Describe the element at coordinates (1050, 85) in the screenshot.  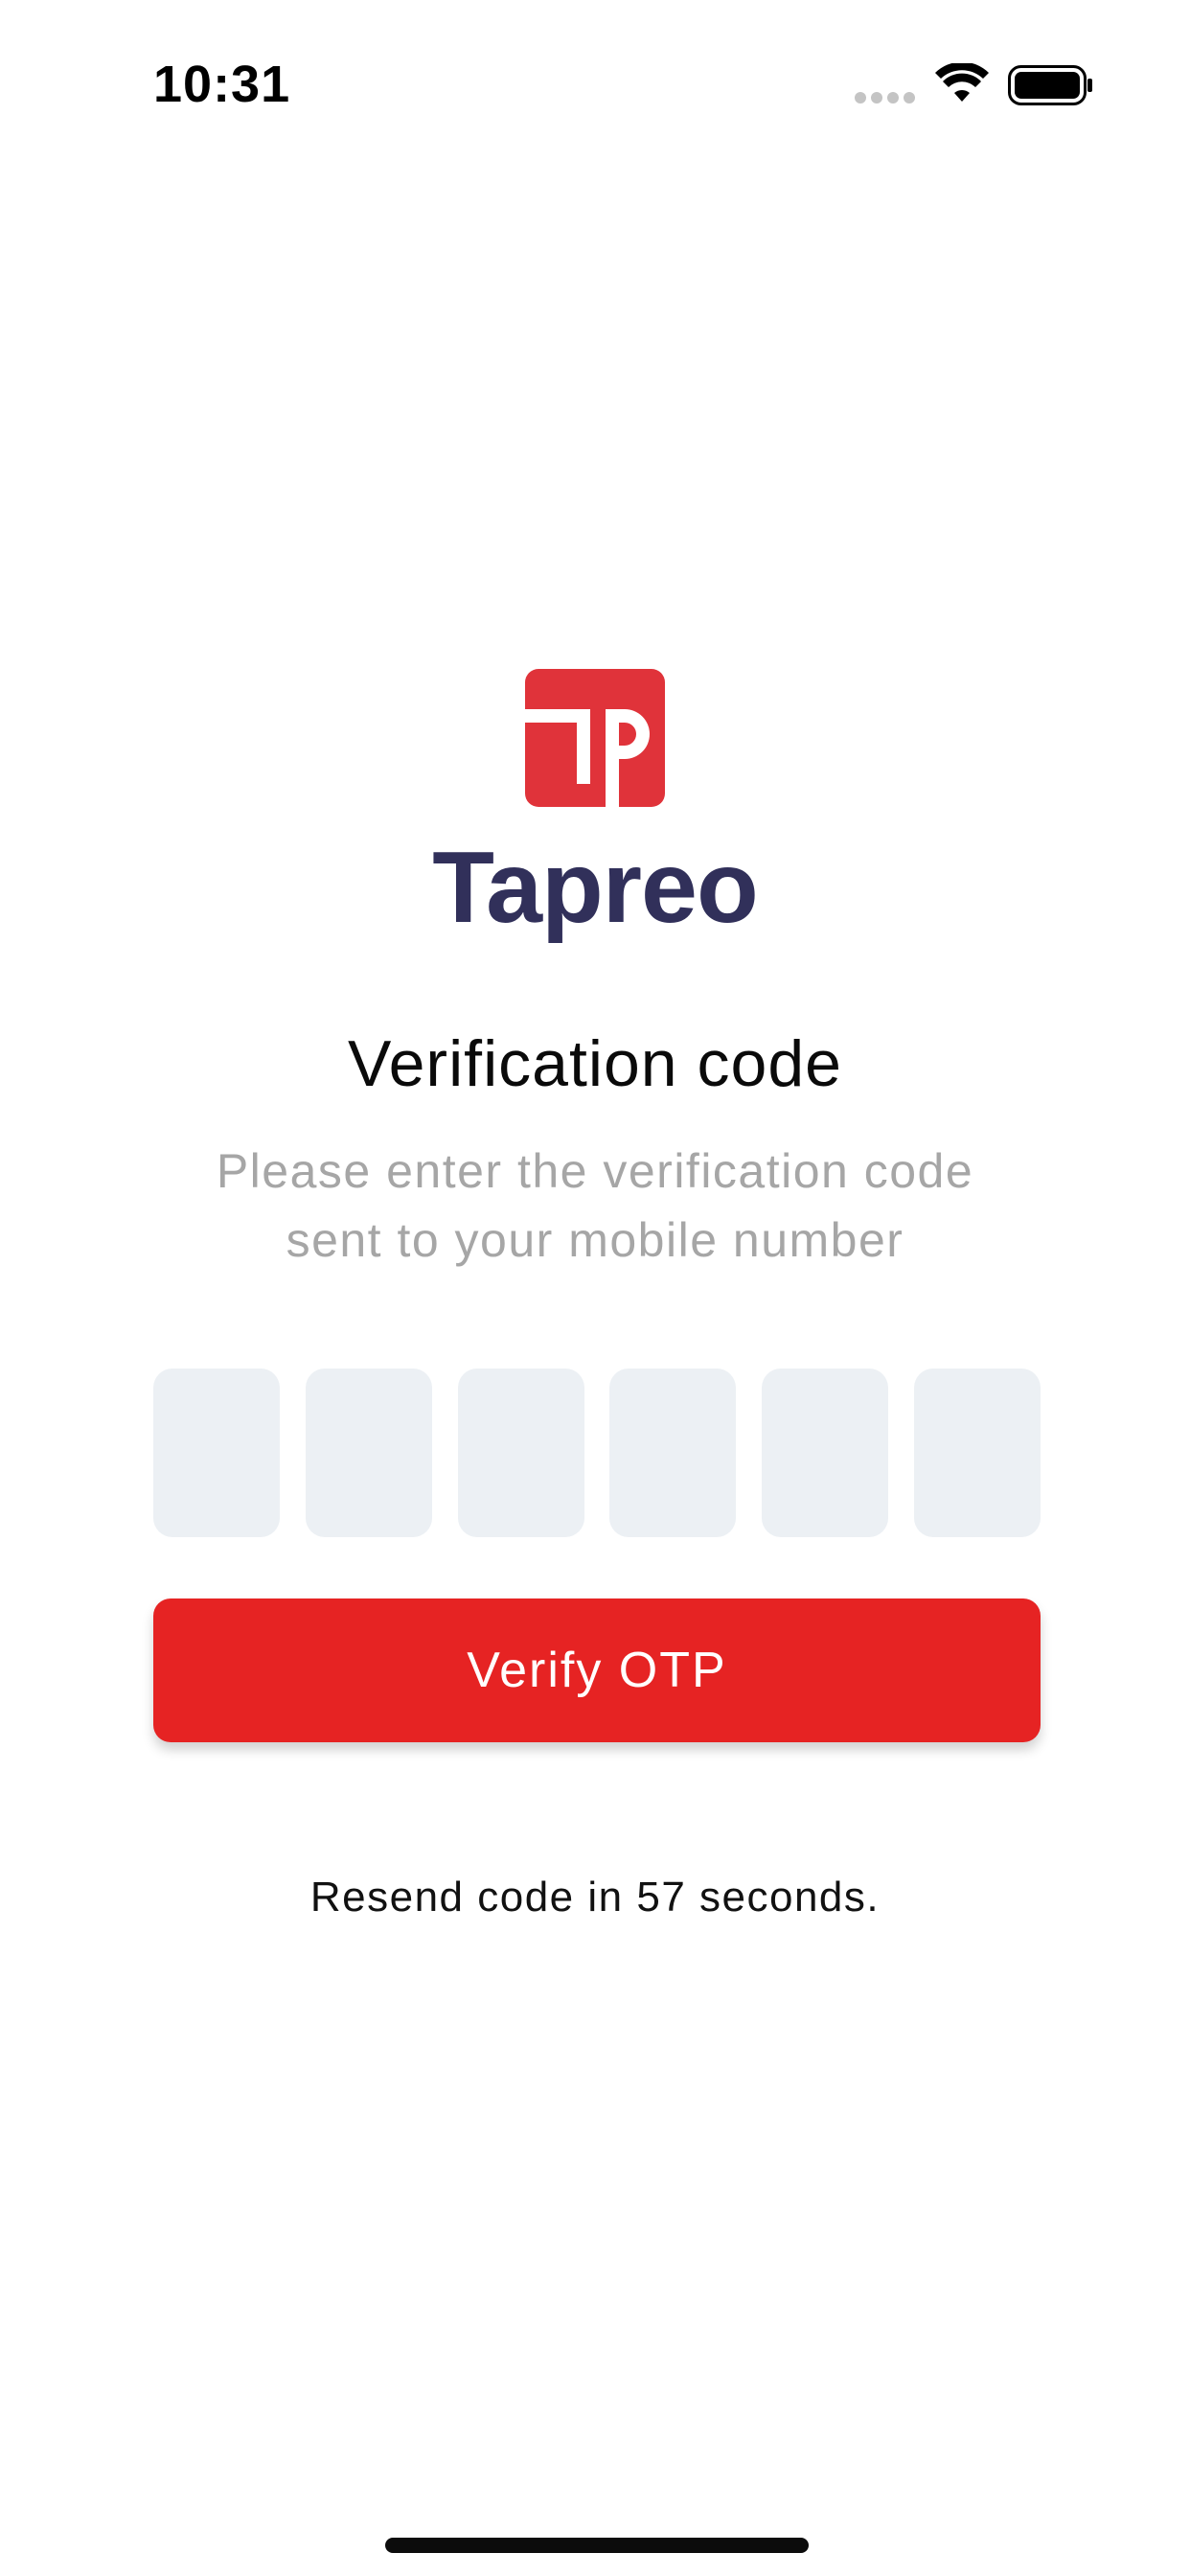
I see `battery-icon` at that location.